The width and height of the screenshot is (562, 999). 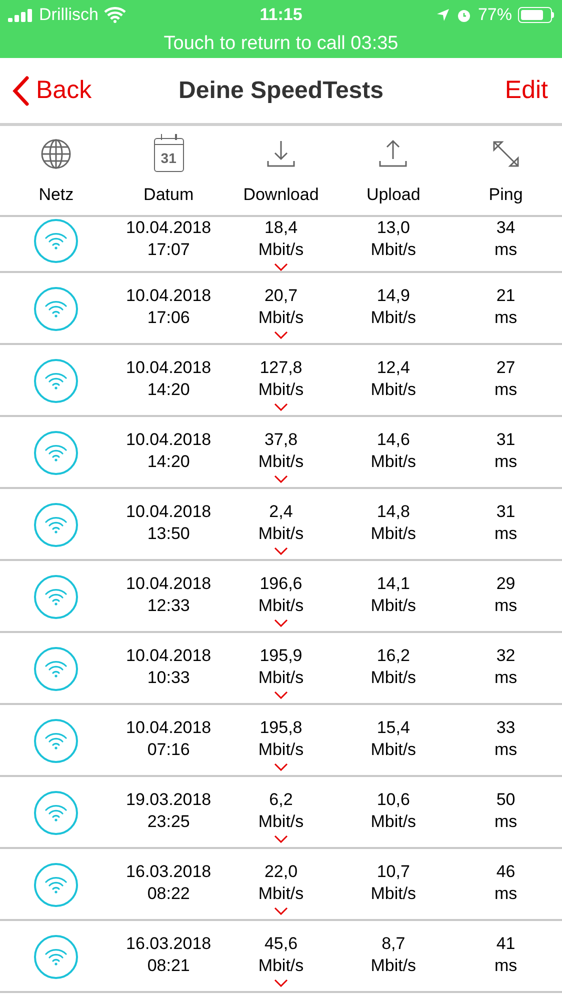 I want to click on table-cell: 14,8 Mbit/s, so click(x=393, y=523).